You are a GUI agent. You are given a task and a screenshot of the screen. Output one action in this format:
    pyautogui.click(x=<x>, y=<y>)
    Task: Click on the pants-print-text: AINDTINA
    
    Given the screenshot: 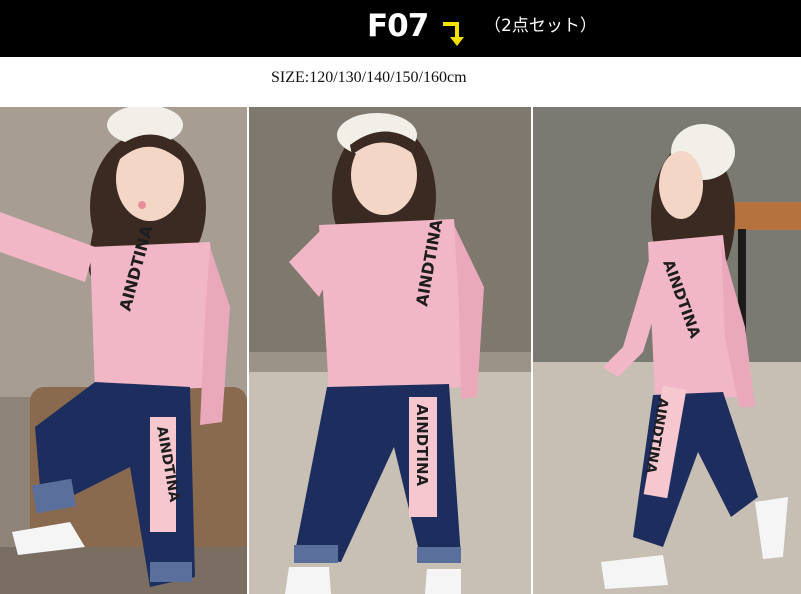 What is the action you would take?
    pyautogui.click(x=422, y=445)
    